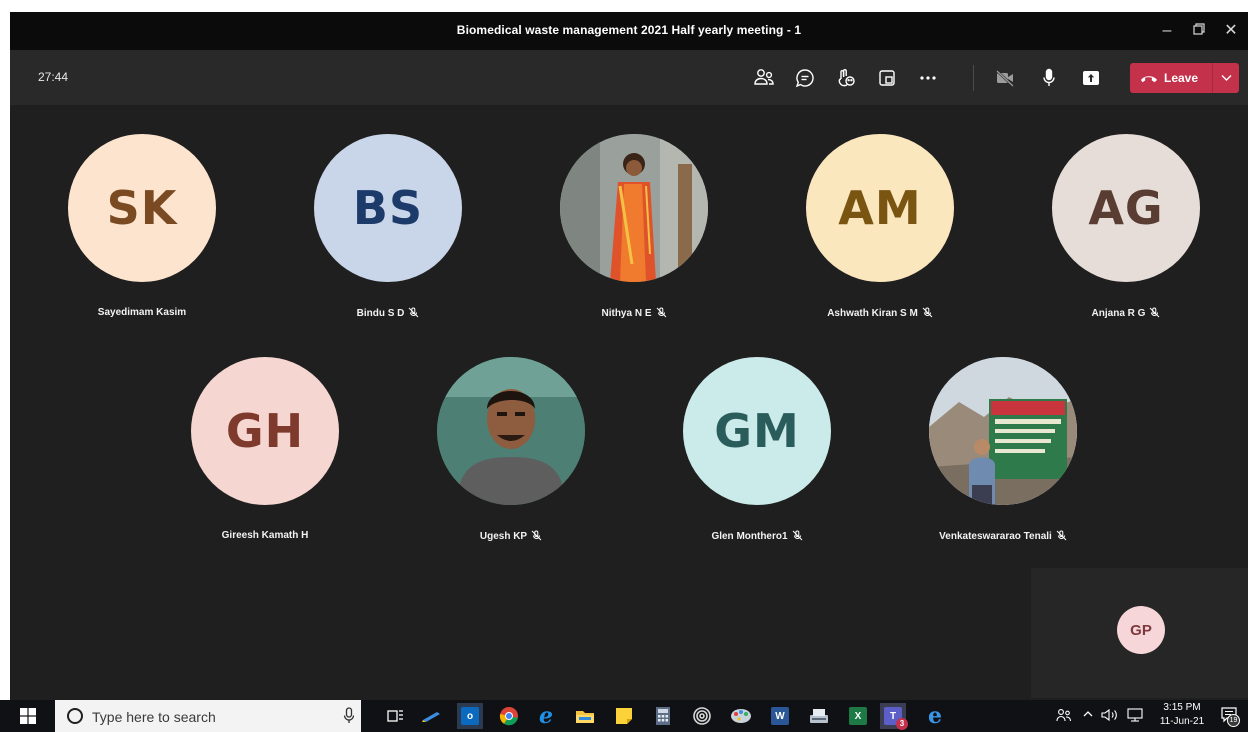 The height and width of the screenshot is (732, 1248). What do you see at coordinates (1005, 78) in the screenshot?
I see `camera-off-icon` at bounding box center [1005, 78].